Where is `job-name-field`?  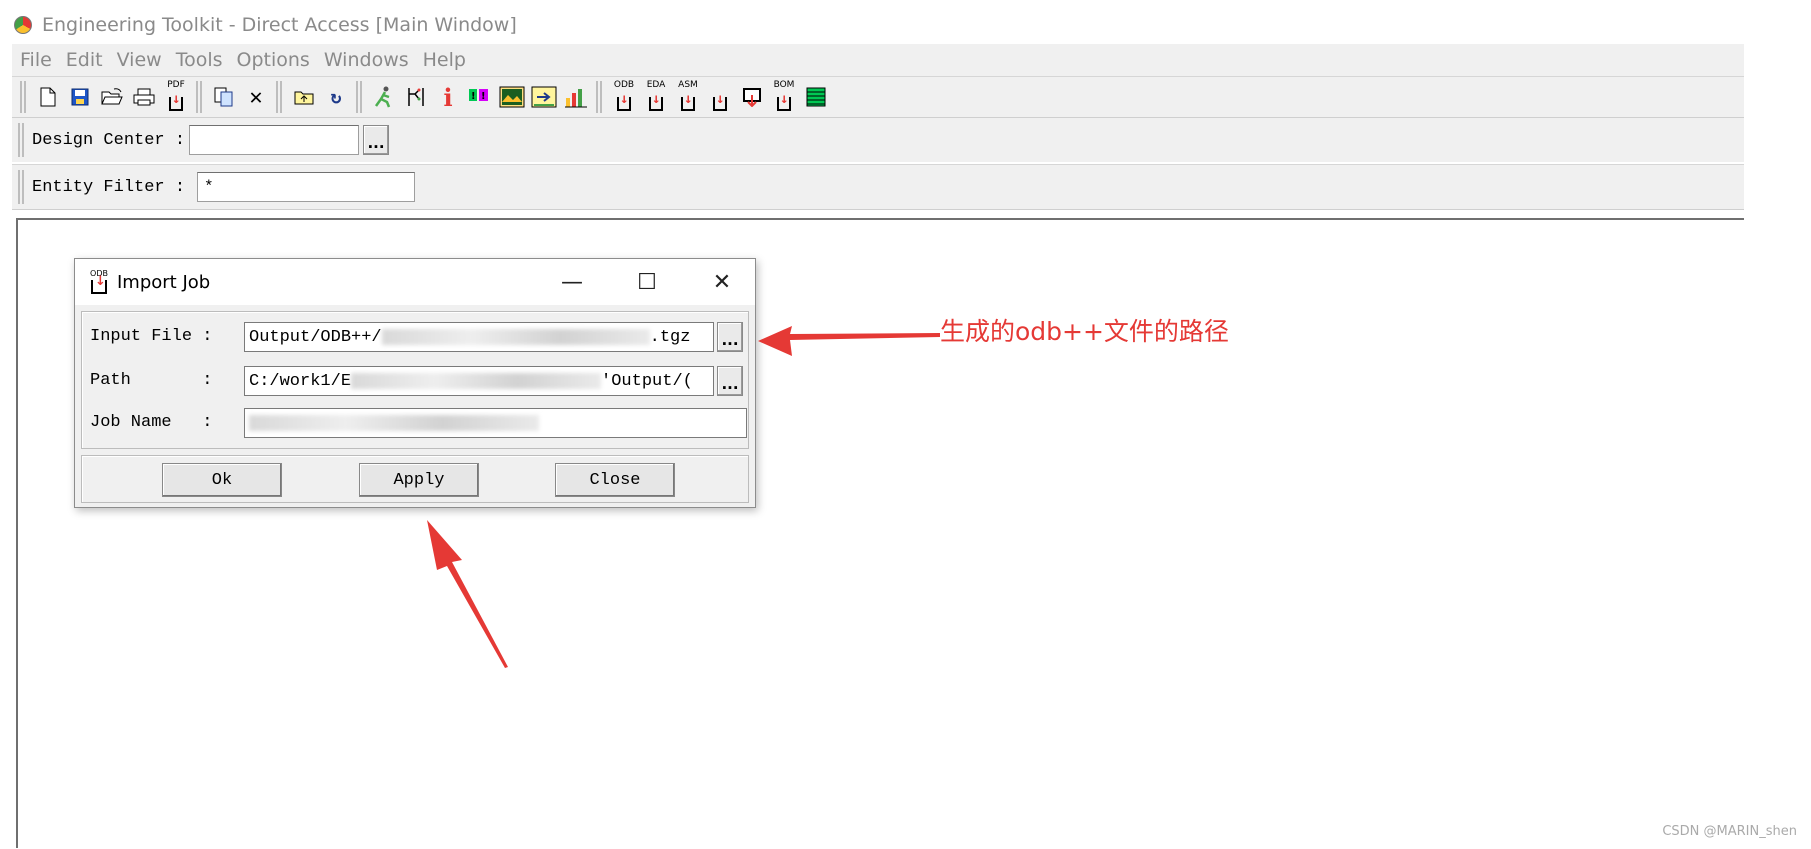 job-name-field is located at coordinates (495, 423).